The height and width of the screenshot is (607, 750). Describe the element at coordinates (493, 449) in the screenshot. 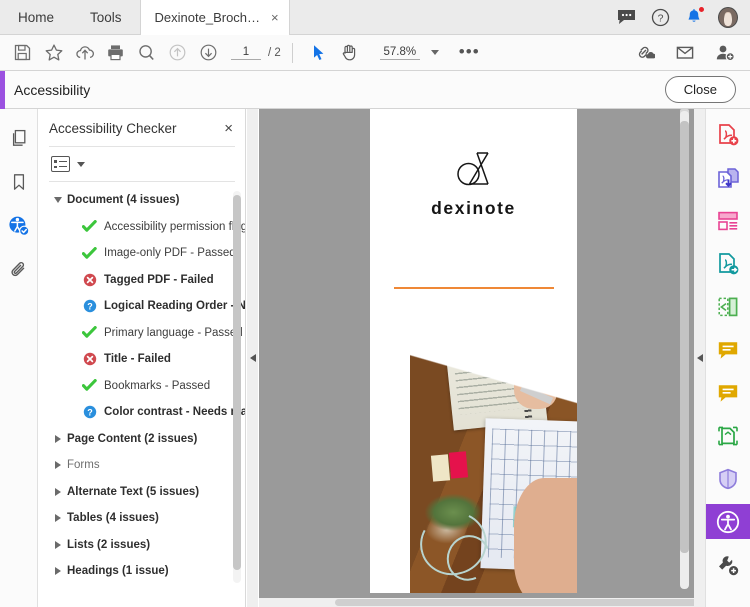

I see `architect-desk-photo` at that location.